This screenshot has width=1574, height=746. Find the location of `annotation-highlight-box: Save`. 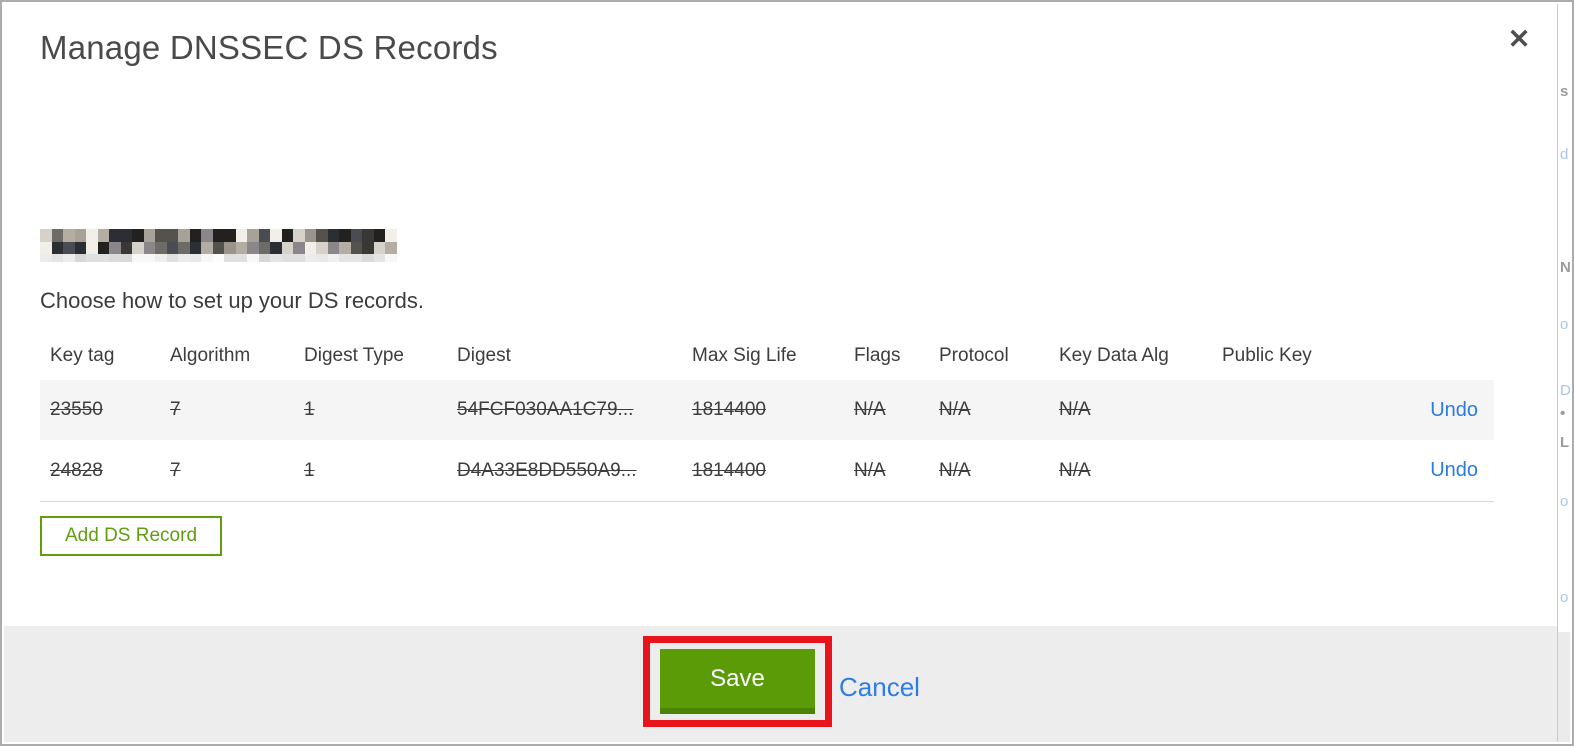

annotation-highlight-box: Save is located at coordinates (737, 681).